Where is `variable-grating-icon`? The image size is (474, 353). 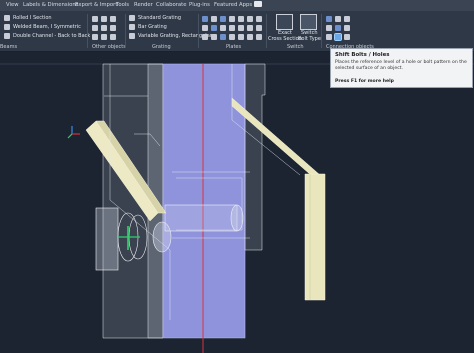
variable-grating-icon is located at coordinates (132, 36).